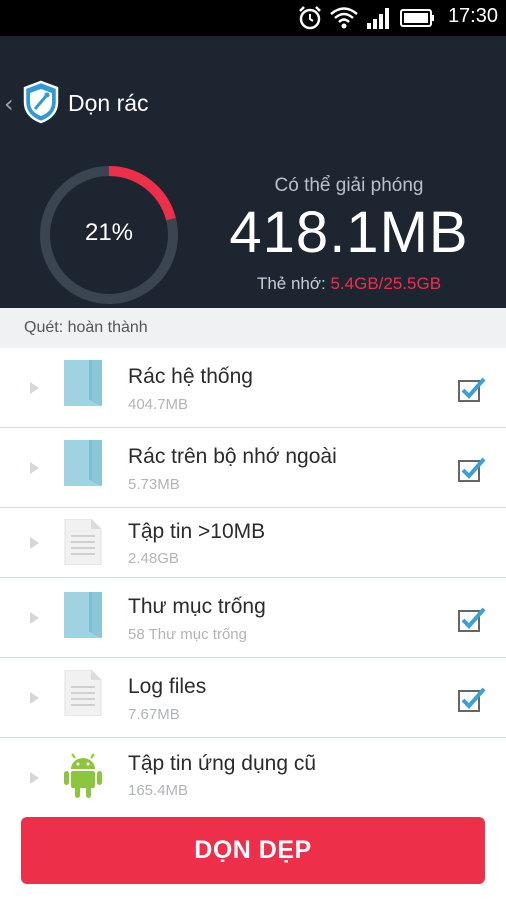 The width and height of the screenshot is (506, 900). I want to click on list-item: Rác trên bộ nhớ ngoài 5.73MB, so click(253, 468).